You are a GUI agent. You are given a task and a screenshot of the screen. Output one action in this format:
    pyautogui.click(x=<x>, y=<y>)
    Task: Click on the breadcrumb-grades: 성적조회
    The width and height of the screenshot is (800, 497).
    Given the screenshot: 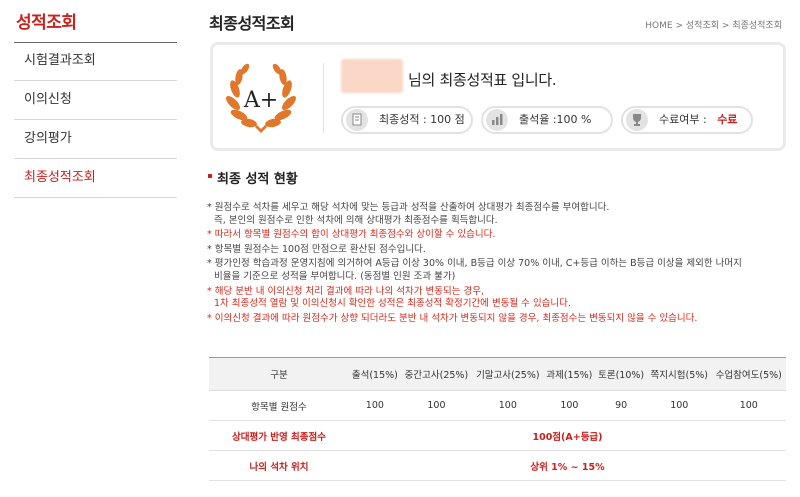 What is the action you would take?
    pyautogui.click(x=702, y=26)
    